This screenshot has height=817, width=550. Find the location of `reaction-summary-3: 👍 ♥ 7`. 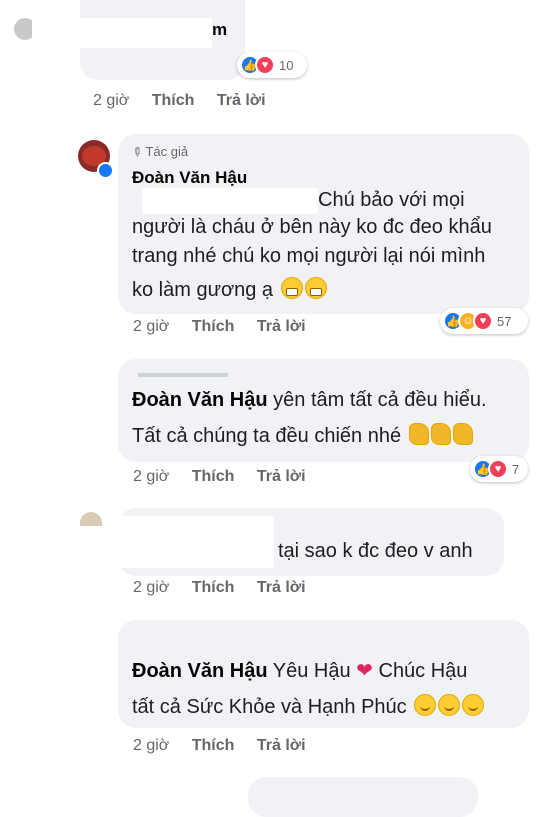

reaction-summary-3: 👍 ♥ 7 is located at coordinates (499, 469).